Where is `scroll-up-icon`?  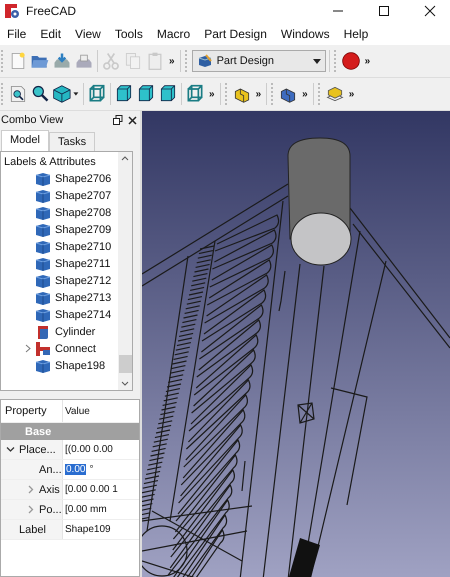
scroll-up-icon is located at coordinates (125, 158).